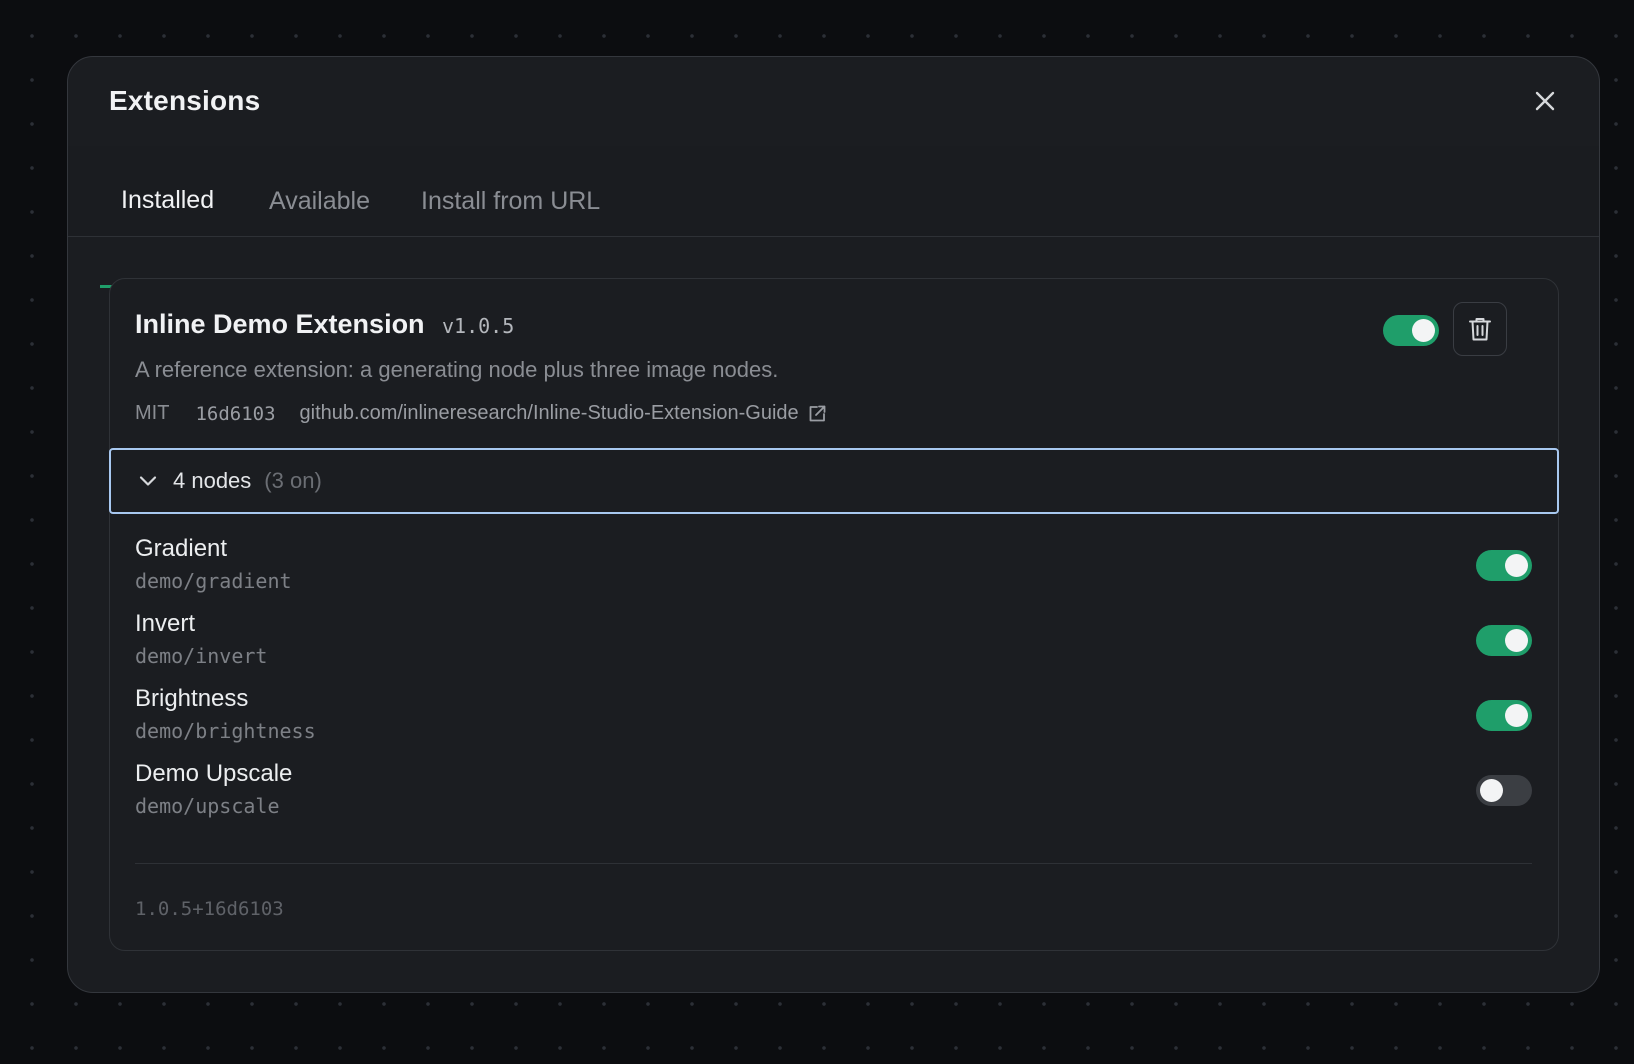 This screenshot has height=1064, width=1634. I want to click on nodes-count: 4 nodes, so click(212, 480).